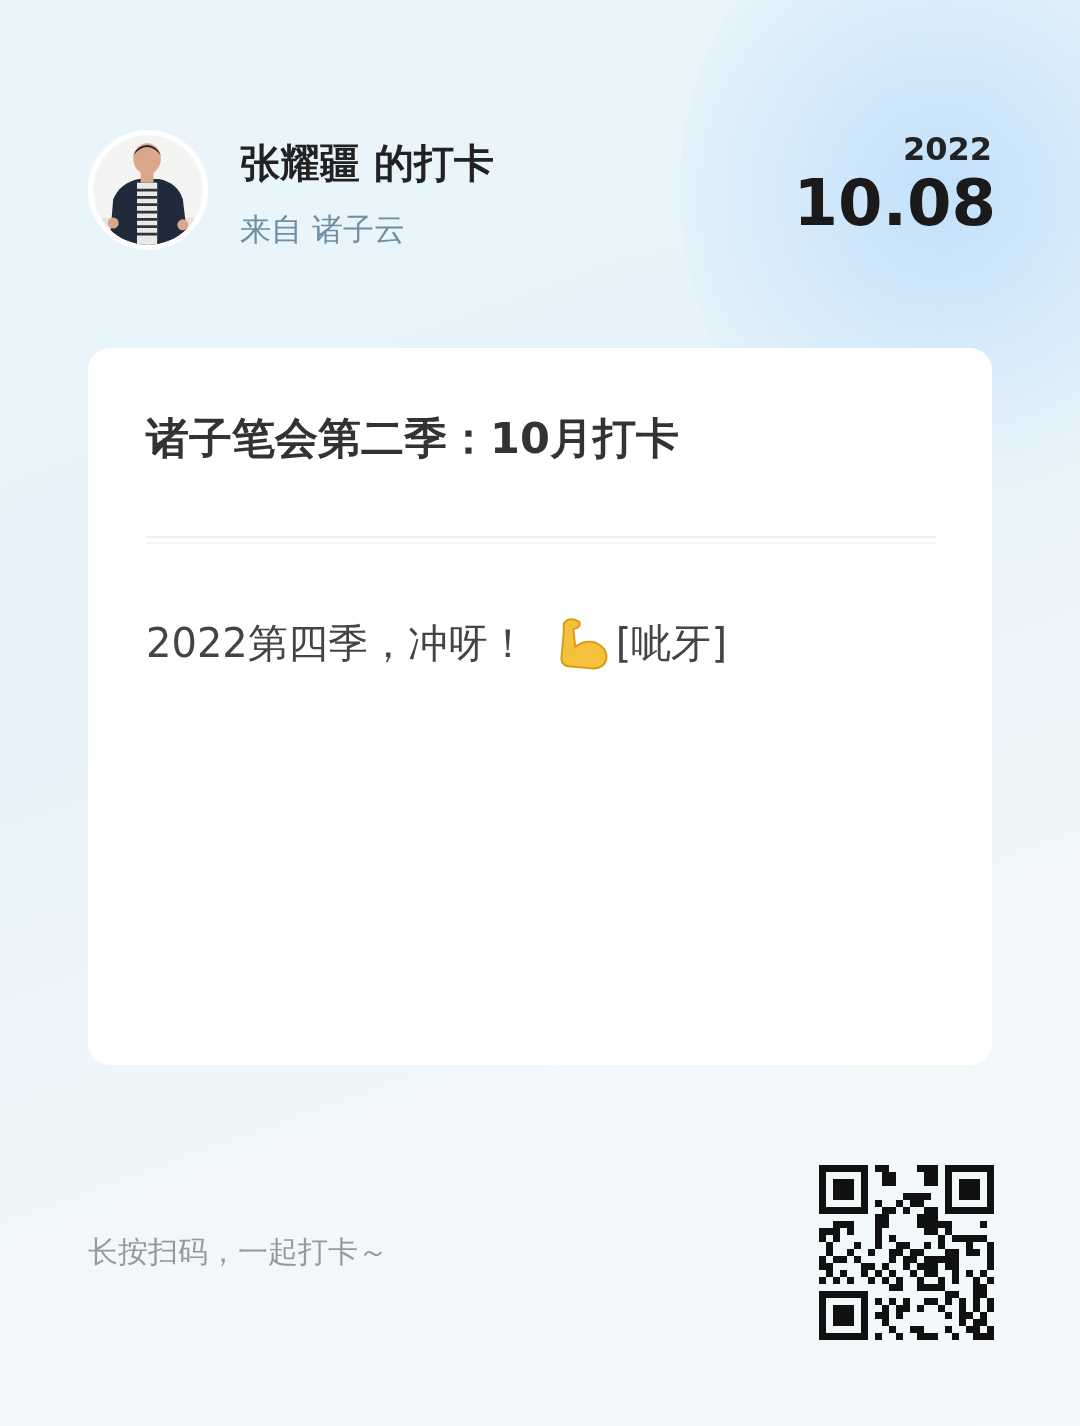  What do you see at coordinates (323, 229) in the screenshot?
I see `source-label: 来自 诸子云` at bounding box center [323, 229].